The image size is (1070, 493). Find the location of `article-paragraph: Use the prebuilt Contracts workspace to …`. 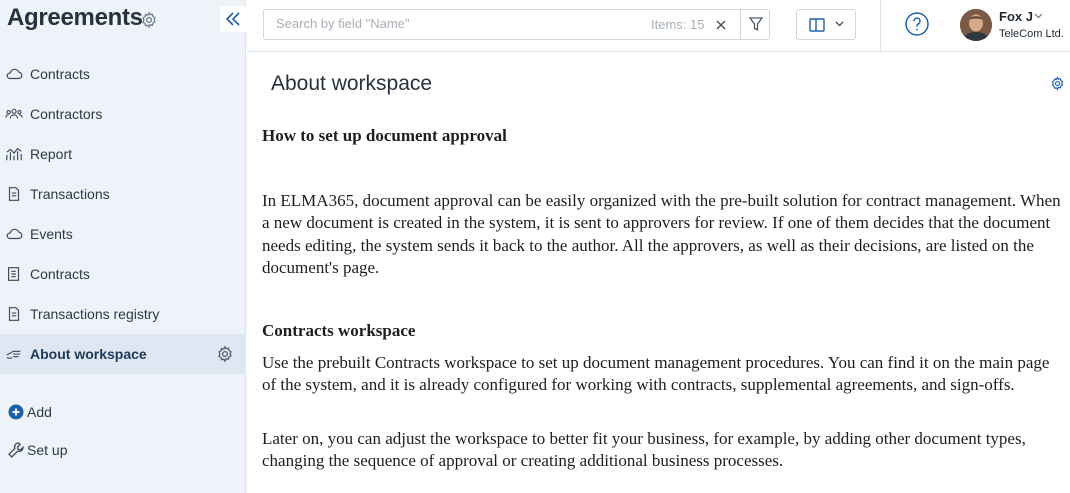

article-paragraph: Use the prebuilt Contracts workspace to … is located at coordinates (656, 374).